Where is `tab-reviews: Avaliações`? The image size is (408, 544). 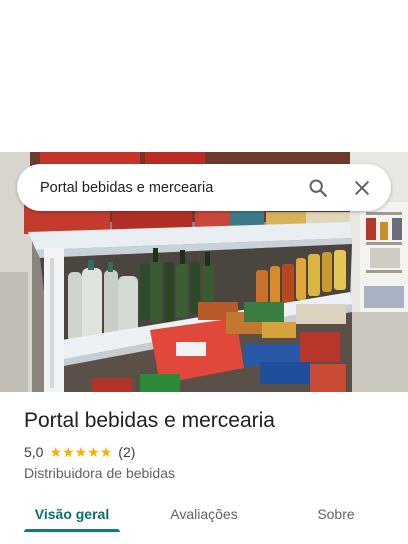 tab-reviews: Avaliações is located at coordinates (204, 514).